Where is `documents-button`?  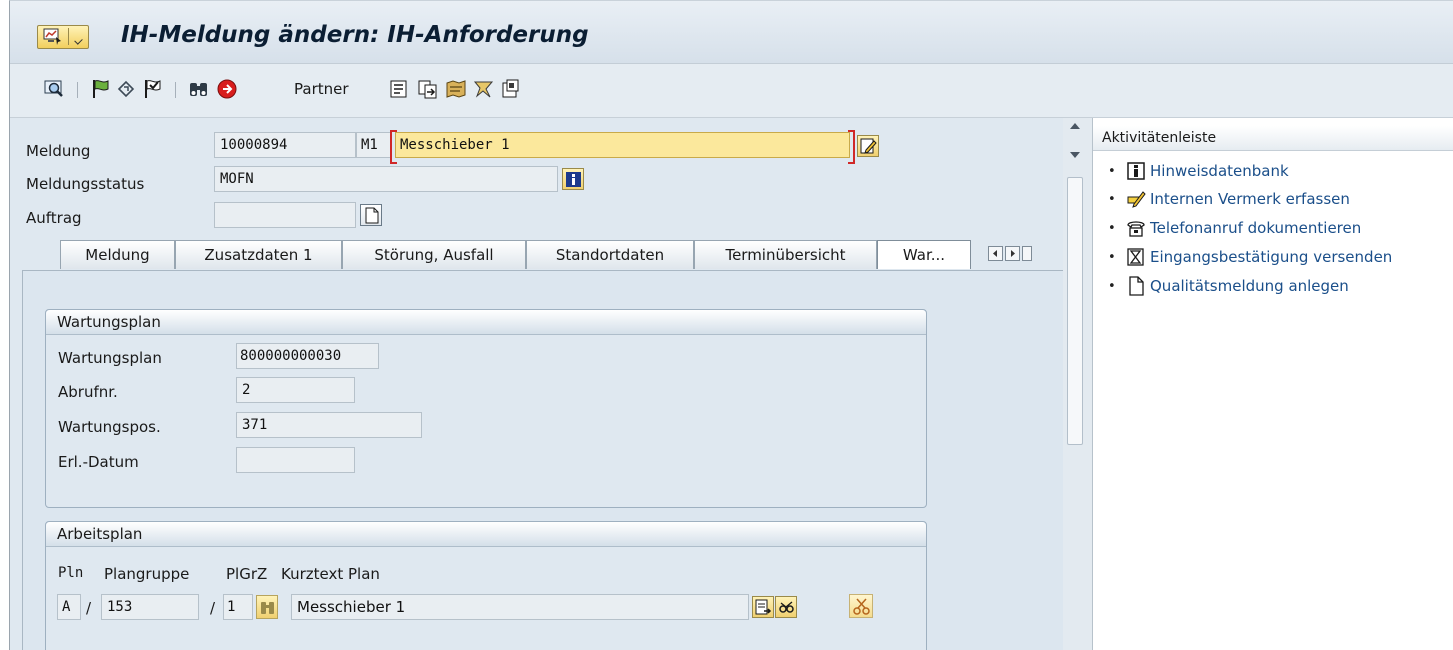
documents-button is located at coordinates (511, 89).